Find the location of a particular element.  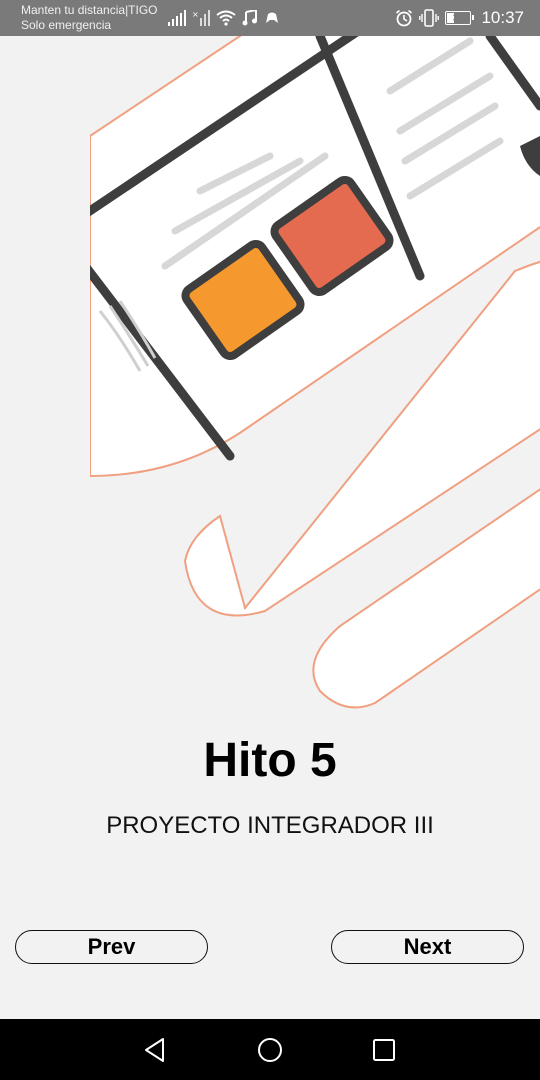

carrier-info: Manten tu distancia|TIGO Solo emergencia is located at coordinates (89, 18).